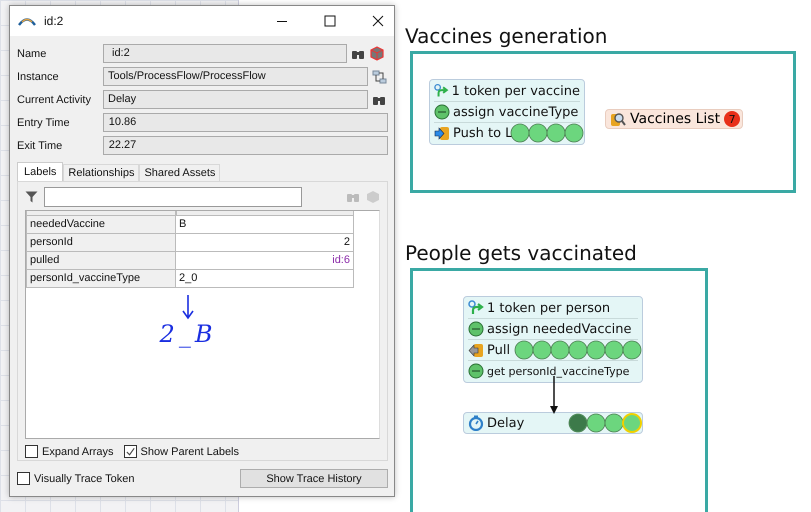 This screenshot has height=512, width=811. Describe the element at coordinates (179, 172) in the screenshot. I see `tab: Shared Assets` at that location.